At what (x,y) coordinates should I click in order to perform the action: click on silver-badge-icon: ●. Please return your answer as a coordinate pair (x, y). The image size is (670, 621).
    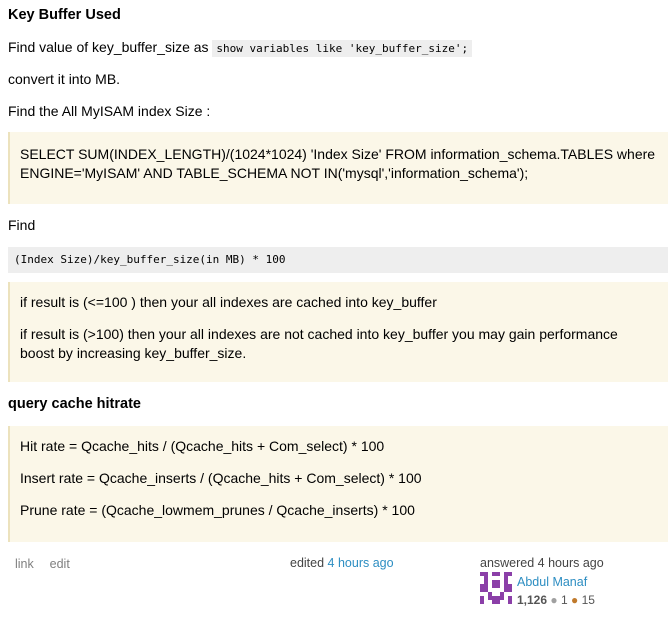
    Looking at the image, I should click on (554, 600).